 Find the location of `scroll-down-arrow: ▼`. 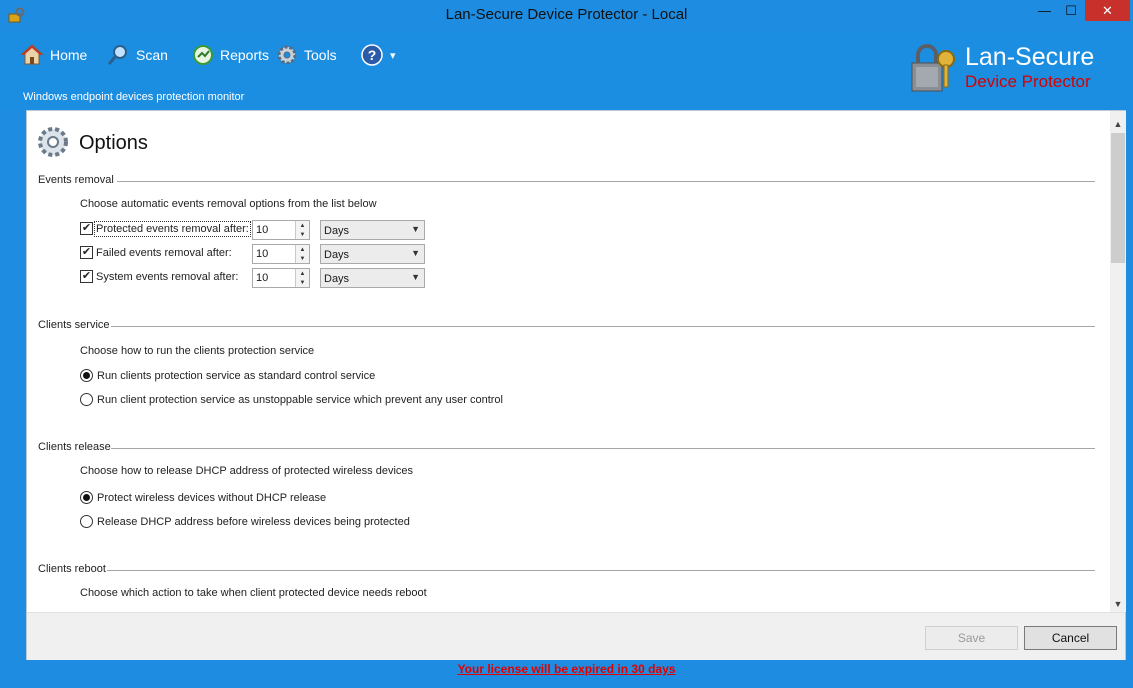

scroll-down-arrow: ▼ is located at coordinates (1118, 603).